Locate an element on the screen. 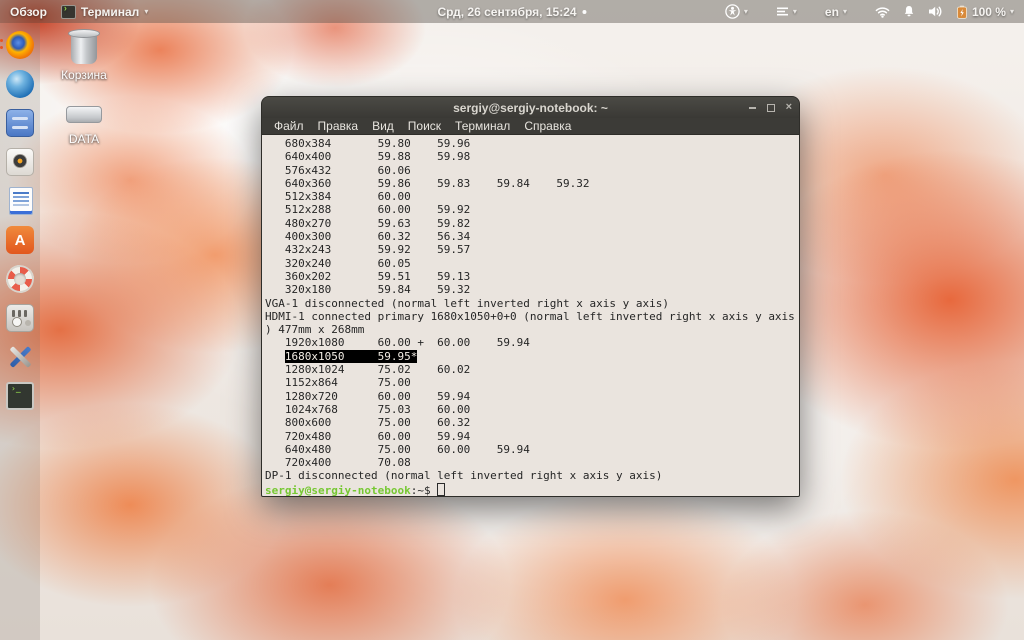 The width and height of the screenshot is (1024, 640). clock-label: Срд, 26 сентября, 15:24 is located at coordinates (507, 11).